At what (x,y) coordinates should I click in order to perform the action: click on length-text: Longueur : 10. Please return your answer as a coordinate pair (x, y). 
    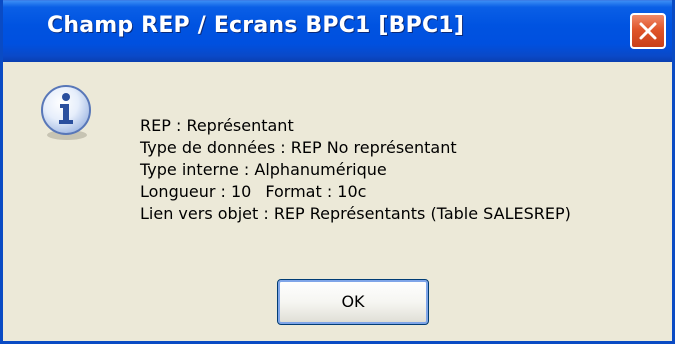
    Looking at the image, I should click on (196, 191).